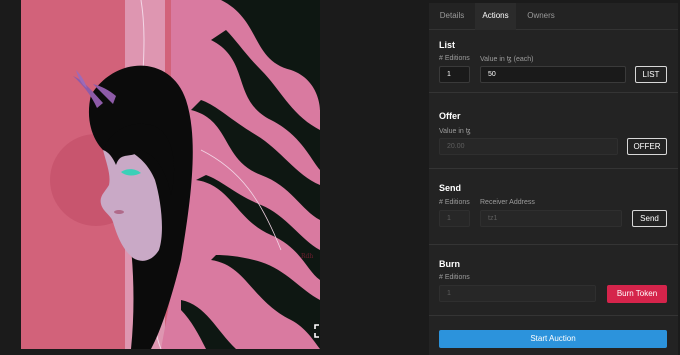 The height and width of the screenshot is (355, 680). What do you see at coordinates (449, 264) in the screenshot?
I see `burn-title: Burn` at bounding box center [449, 264].